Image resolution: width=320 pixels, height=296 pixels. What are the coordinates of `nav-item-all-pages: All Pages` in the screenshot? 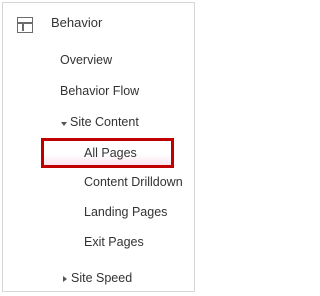 It's located at (110, 153).